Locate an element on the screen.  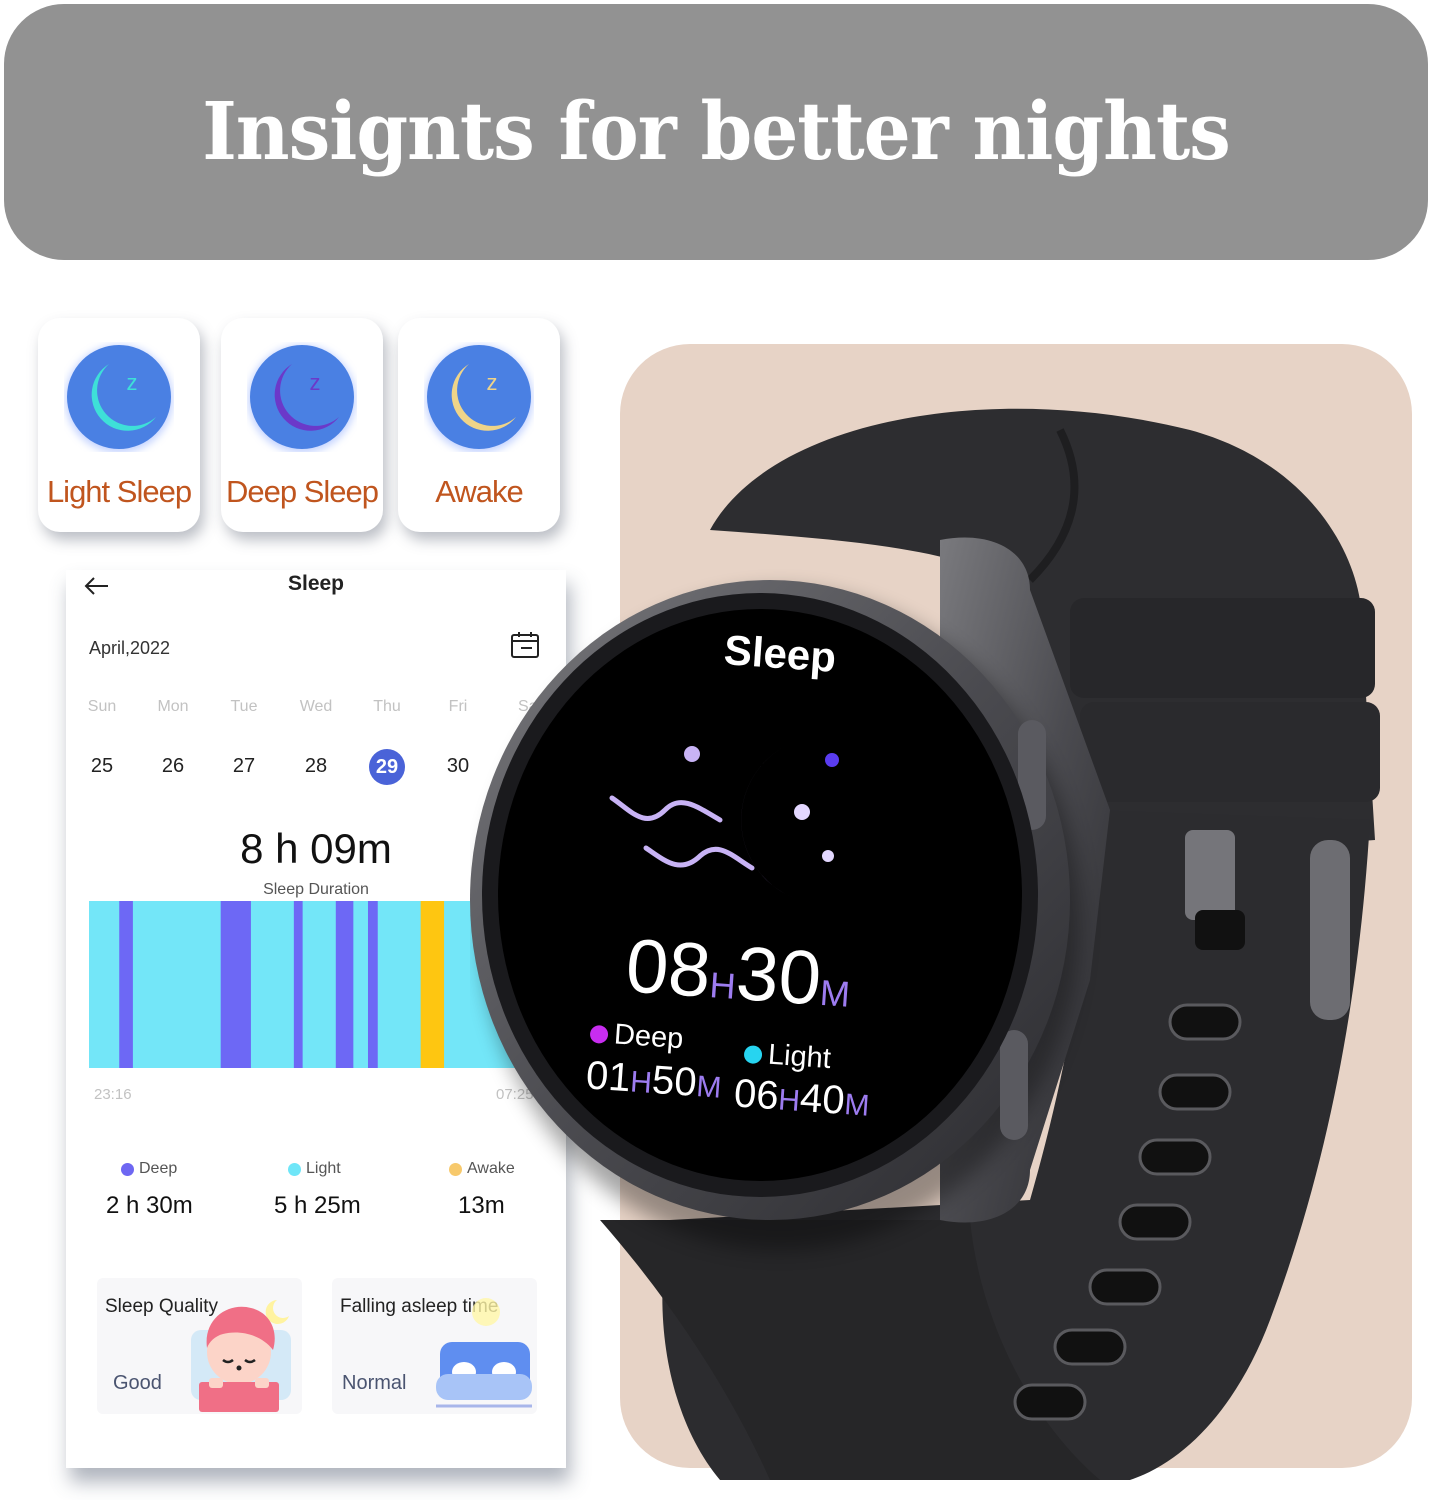
deep-duration: 2 h 30m is located at coordinates (149, 1205).